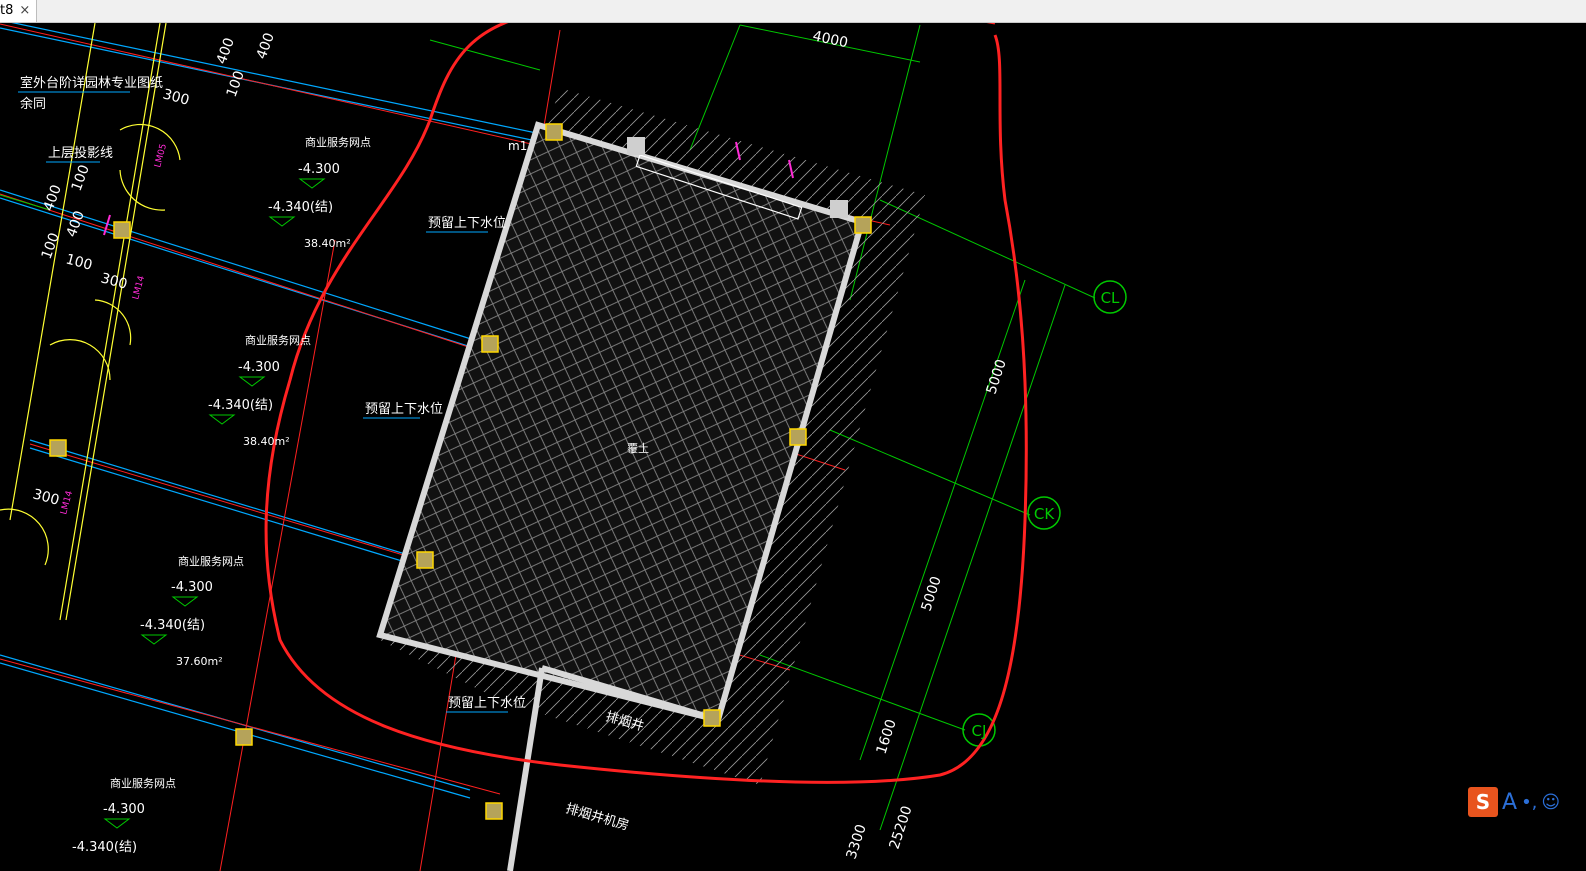 This screenshot has height=871, width=1586. What do you see at coordinates (226, 51) in the screenshot?
I see `dim-400-a: 400` at bounding box center [226, 51].